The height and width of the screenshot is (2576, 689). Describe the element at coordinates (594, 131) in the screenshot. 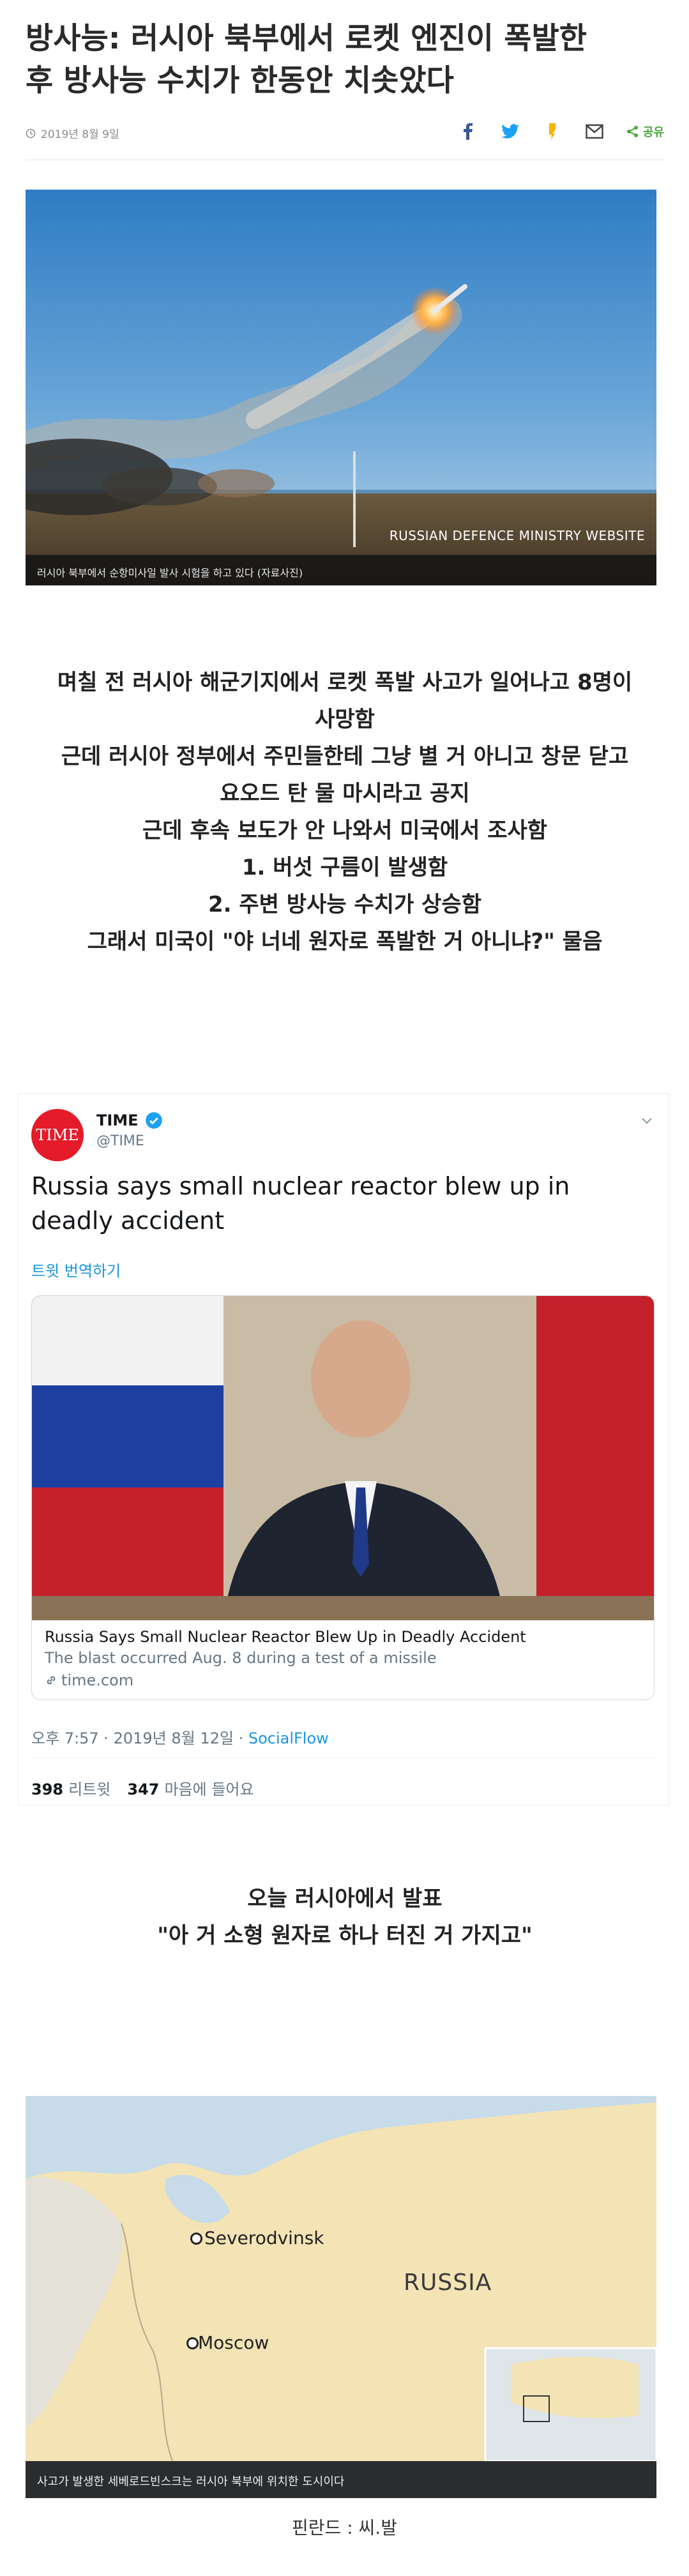

I see `email-icon` at that location.